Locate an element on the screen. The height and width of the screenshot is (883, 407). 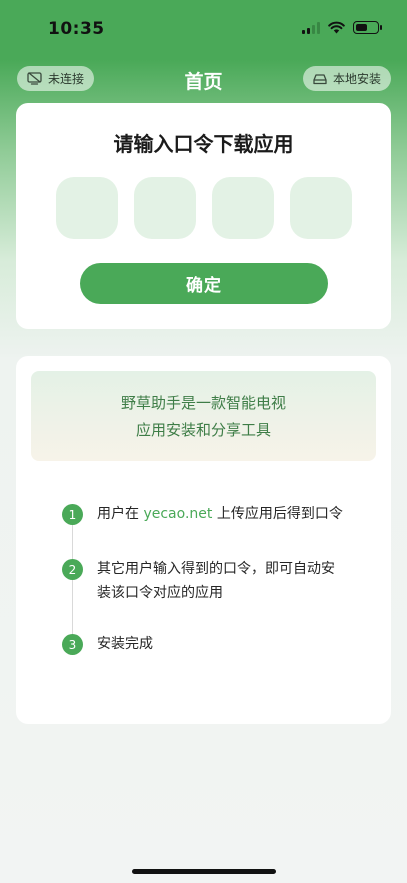
step-item-1: 1 用户在 yecao.net 上传应用后得到口令 is located at coordinates (202, 515).